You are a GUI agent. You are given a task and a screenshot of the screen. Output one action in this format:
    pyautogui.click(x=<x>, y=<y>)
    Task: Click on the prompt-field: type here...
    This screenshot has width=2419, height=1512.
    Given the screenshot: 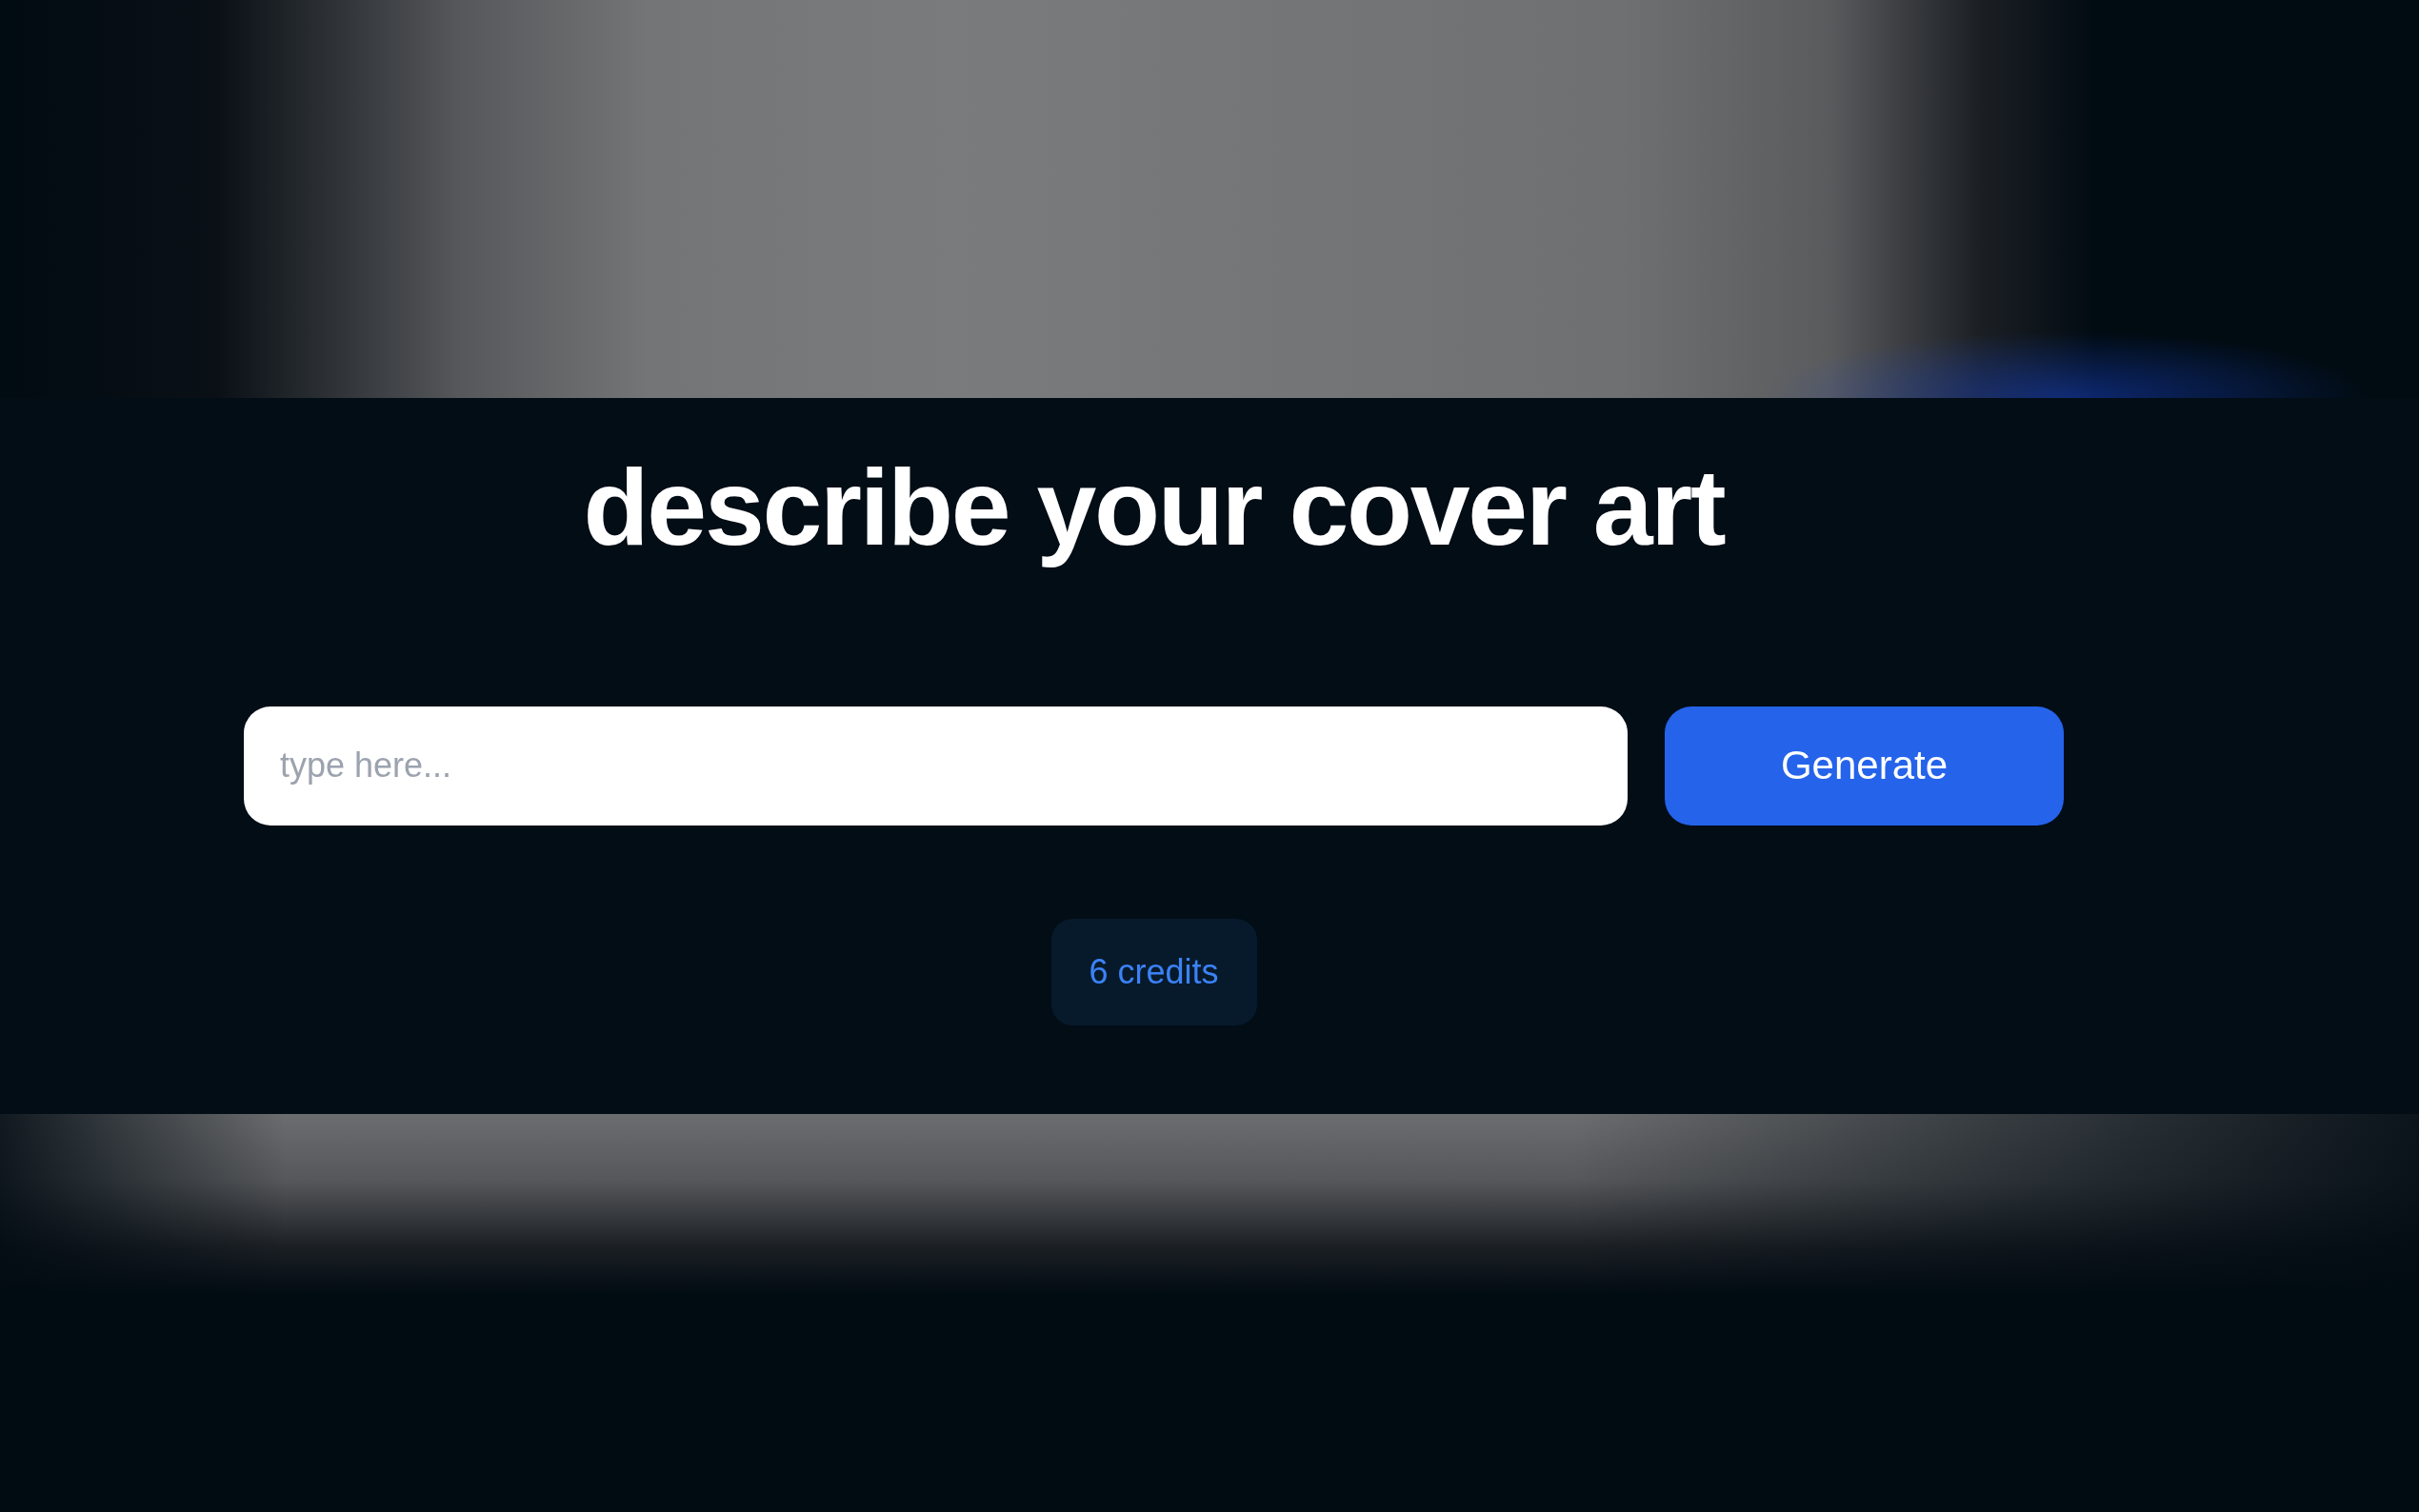 What is the action you would take?
    pyautogui.click(x=936, y=766)
    